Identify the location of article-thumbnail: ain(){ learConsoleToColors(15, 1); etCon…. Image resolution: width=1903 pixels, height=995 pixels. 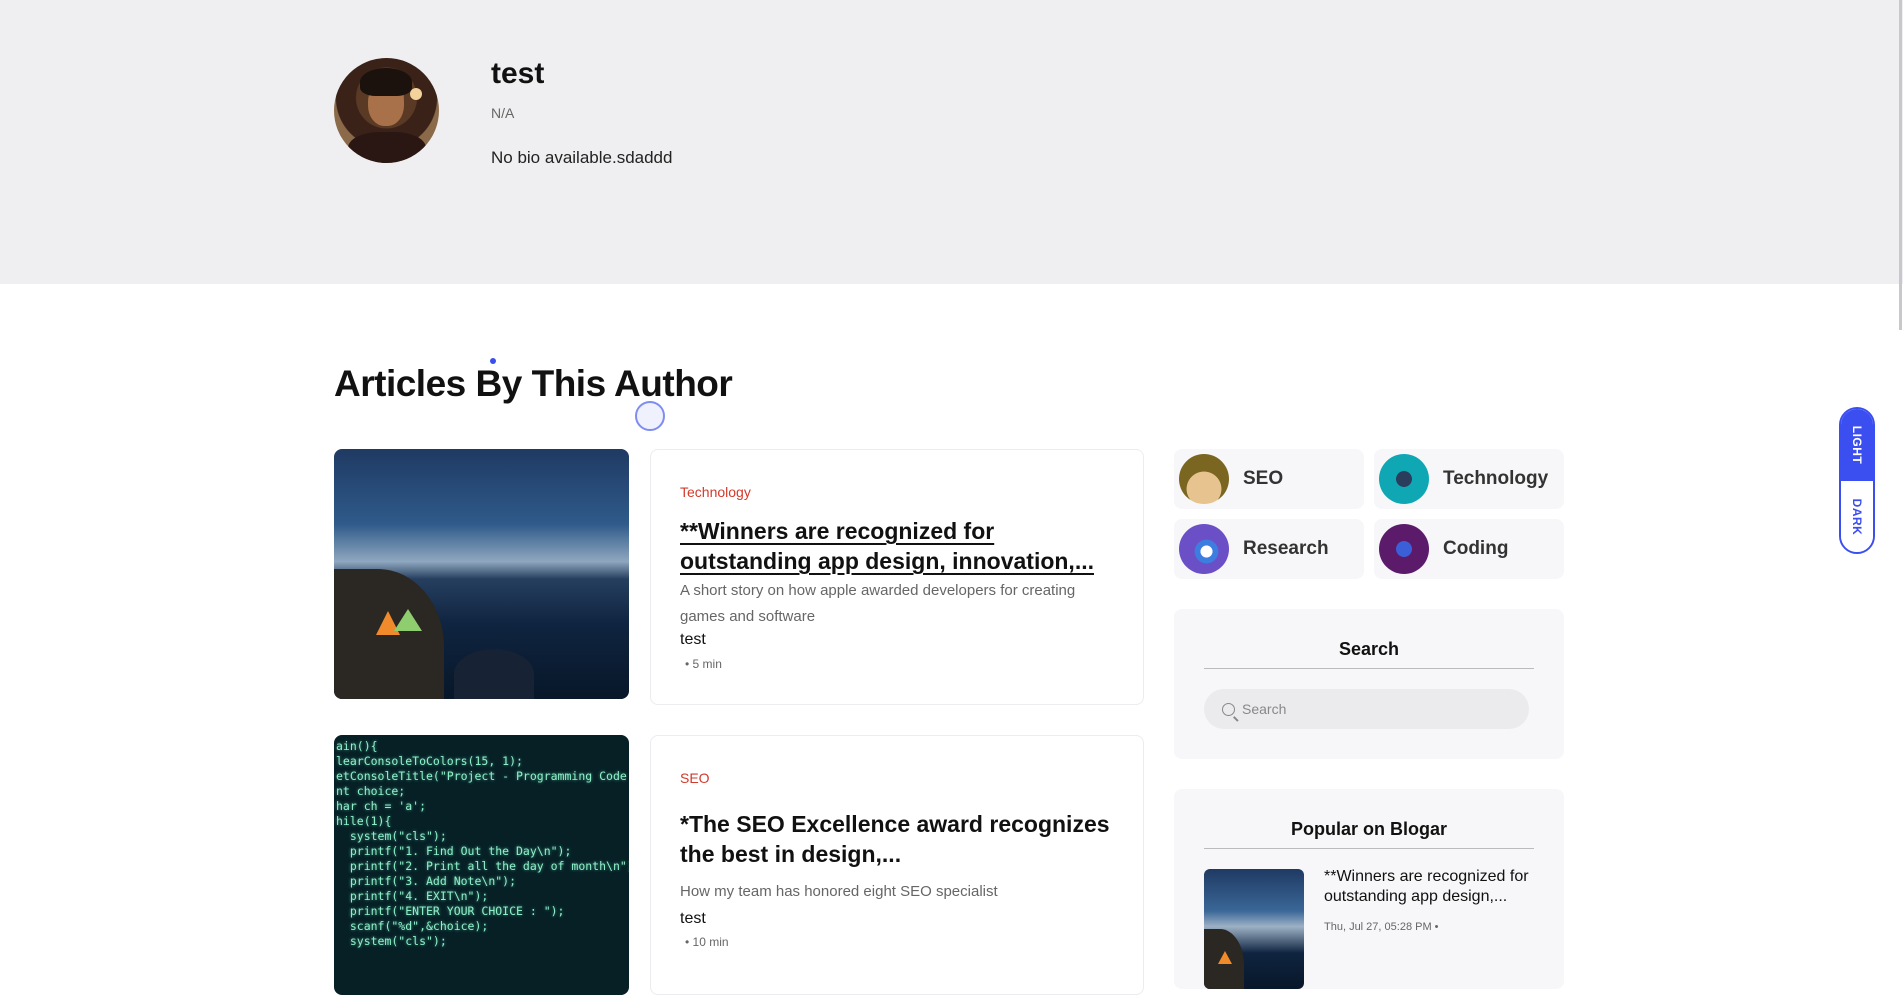
(481, 865).